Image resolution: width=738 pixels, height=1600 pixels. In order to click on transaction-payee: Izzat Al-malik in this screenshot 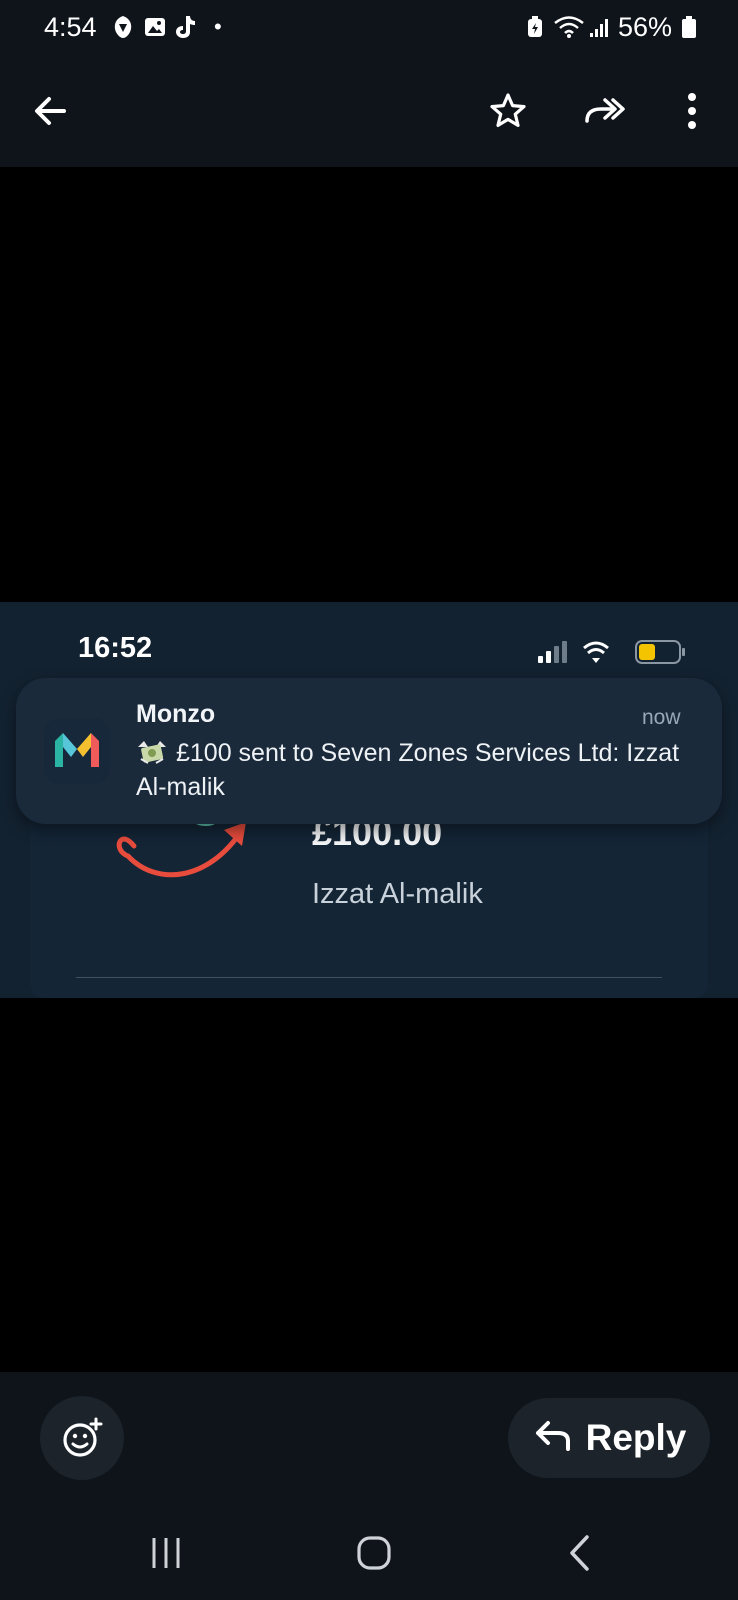, I will do `click(397, 894)`.